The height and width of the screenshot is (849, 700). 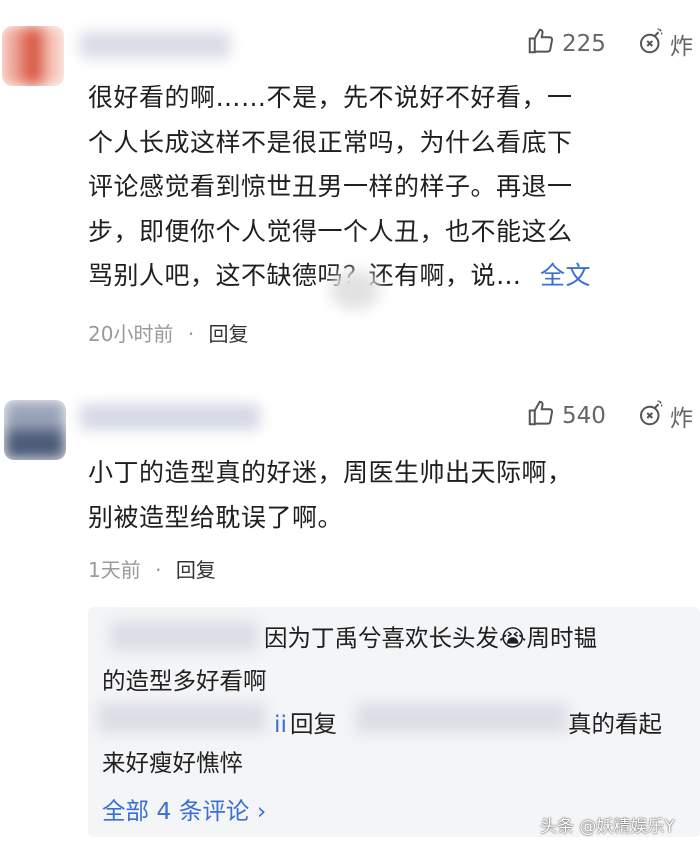 I want to click on timestamp: 1天前, so click(x=114, y=570).